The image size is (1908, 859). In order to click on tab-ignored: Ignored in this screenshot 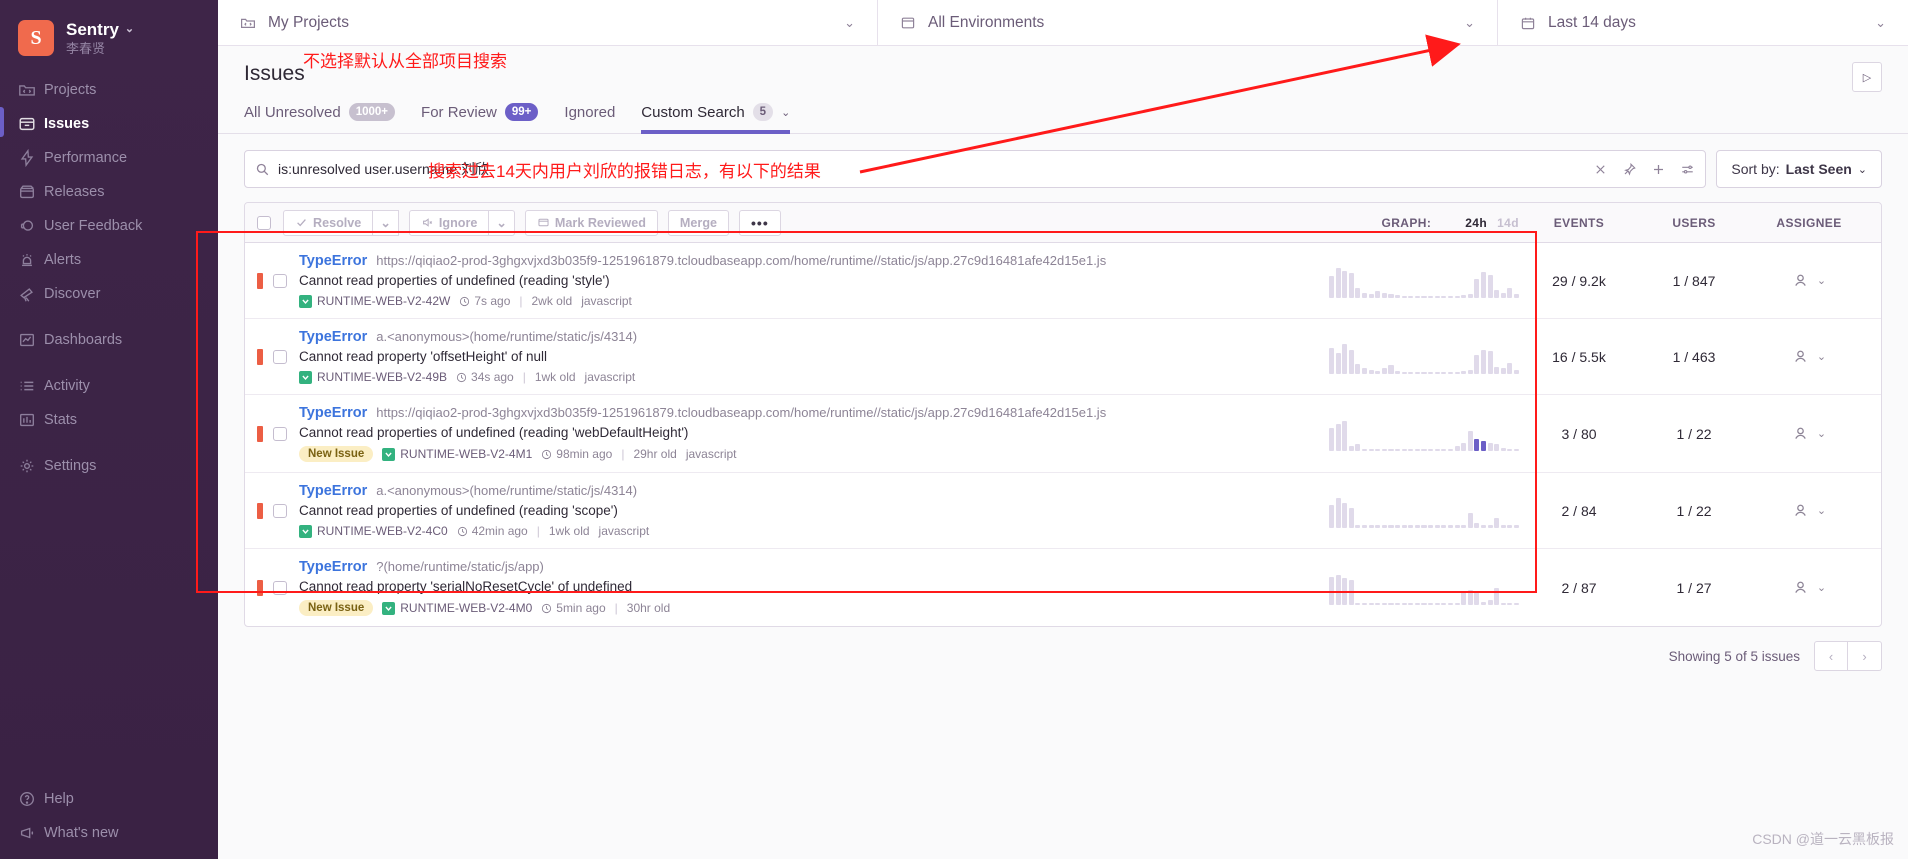, I will do `click(589, 119)`.